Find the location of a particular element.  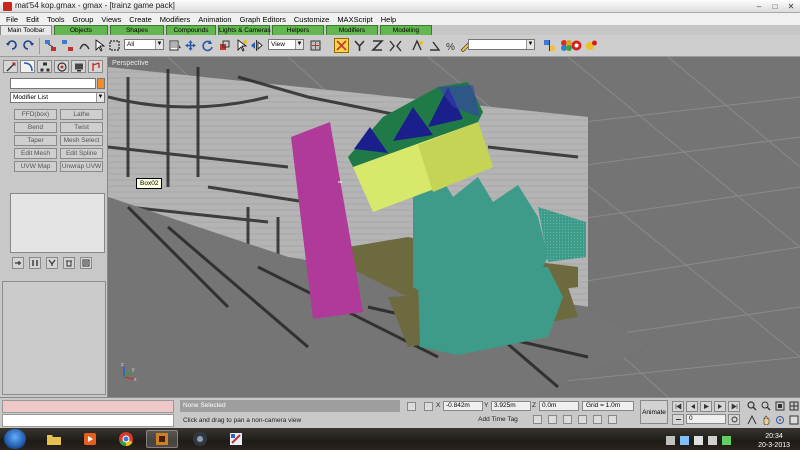

remove-modifier-icon is located at coordinates (69, 263).